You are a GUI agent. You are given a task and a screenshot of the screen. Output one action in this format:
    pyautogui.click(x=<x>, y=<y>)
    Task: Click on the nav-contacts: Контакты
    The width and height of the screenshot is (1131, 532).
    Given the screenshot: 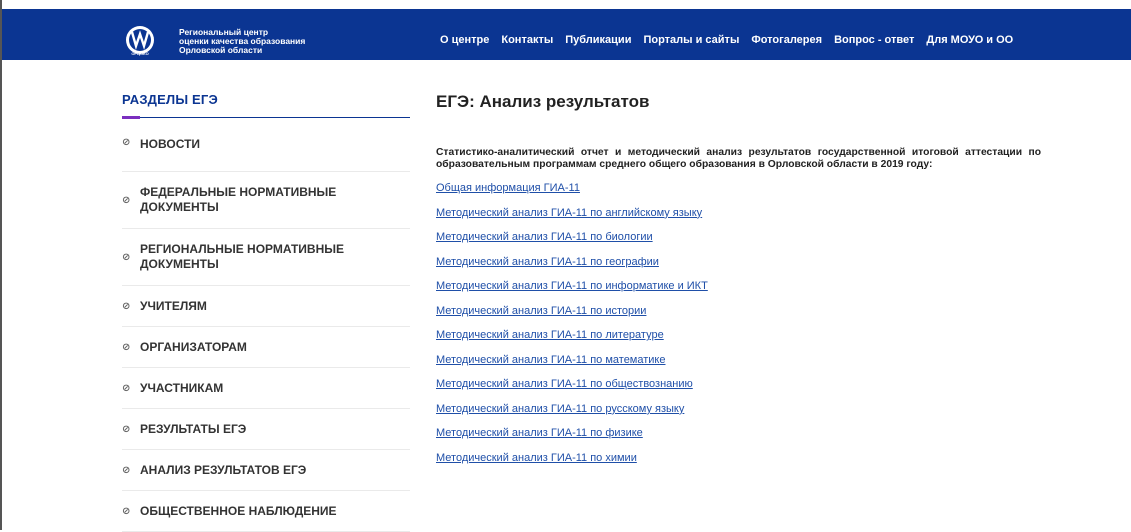 What is the action you would take?
    pyautogui.click(x=527, y=40)
    